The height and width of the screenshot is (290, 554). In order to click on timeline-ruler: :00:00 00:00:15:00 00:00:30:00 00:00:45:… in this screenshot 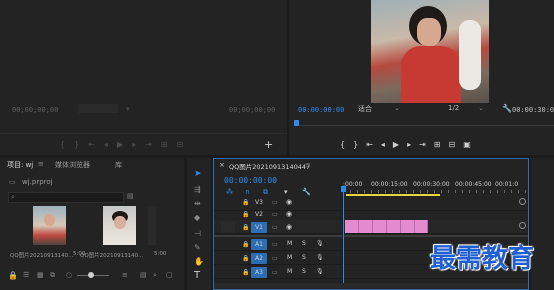, I will do `click(435, 187)`.